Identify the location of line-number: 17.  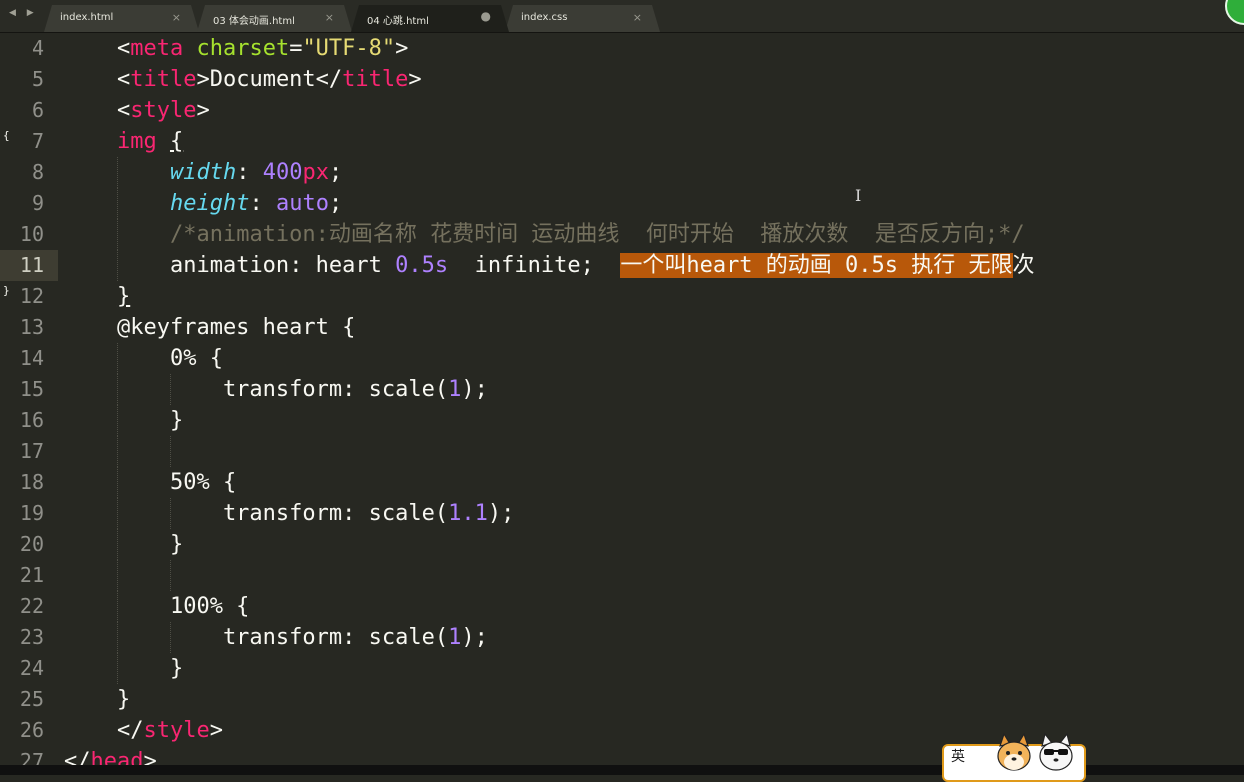
(31, 451).